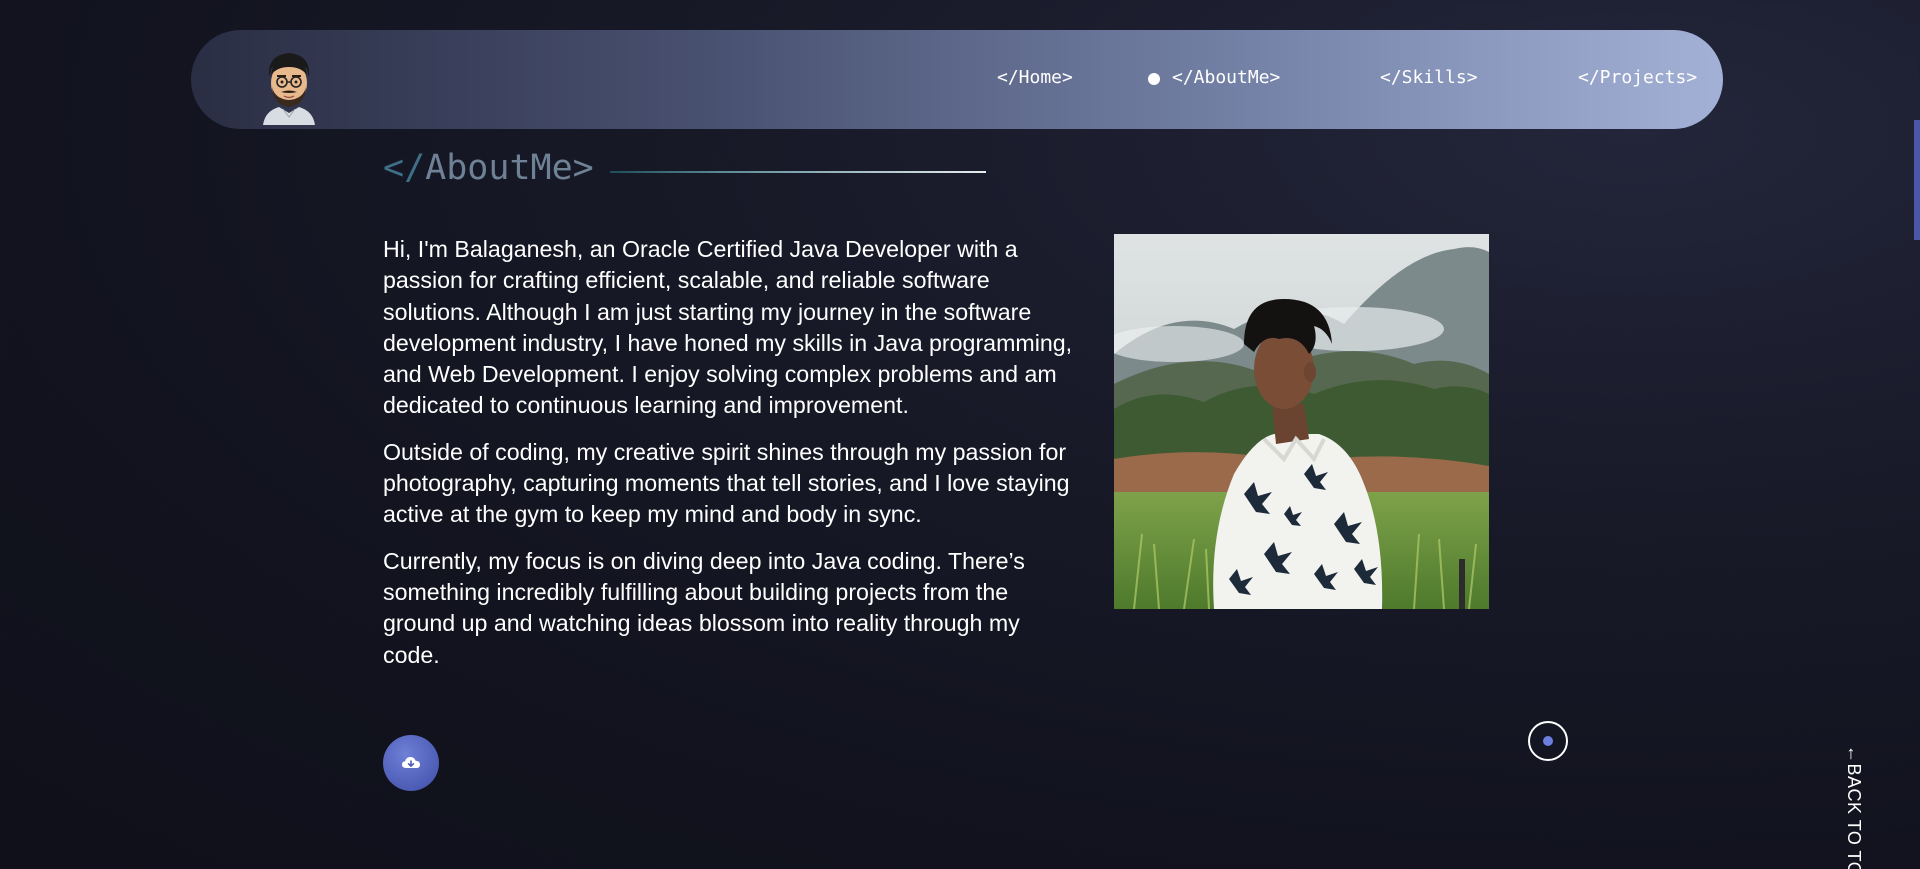  I want to click on section-title: </AboutMe>, so click(488, 168).